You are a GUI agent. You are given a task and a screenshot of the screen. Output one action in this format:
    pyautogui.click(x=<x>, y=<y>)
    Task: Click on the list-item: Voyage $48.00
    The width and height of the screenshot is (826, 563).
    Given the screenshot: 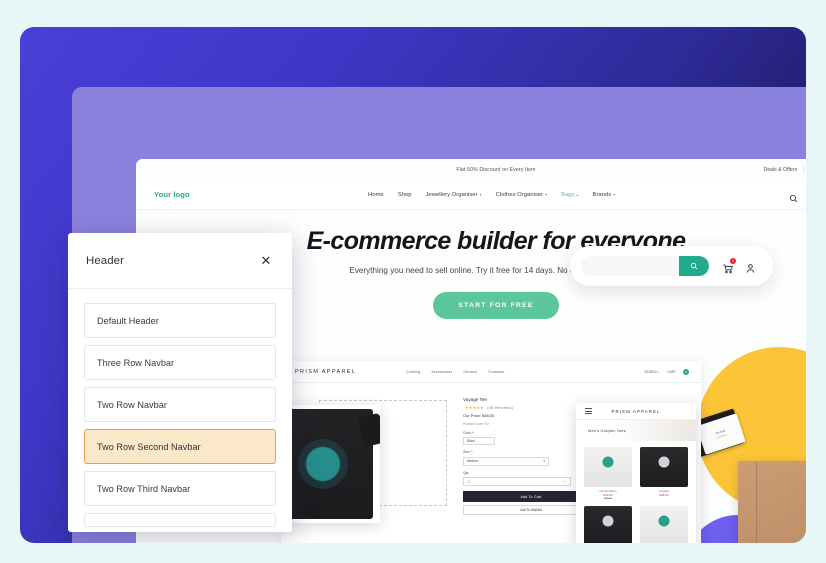 What is the action you would take?
    pyautogui.click(x=664, y=473)
    